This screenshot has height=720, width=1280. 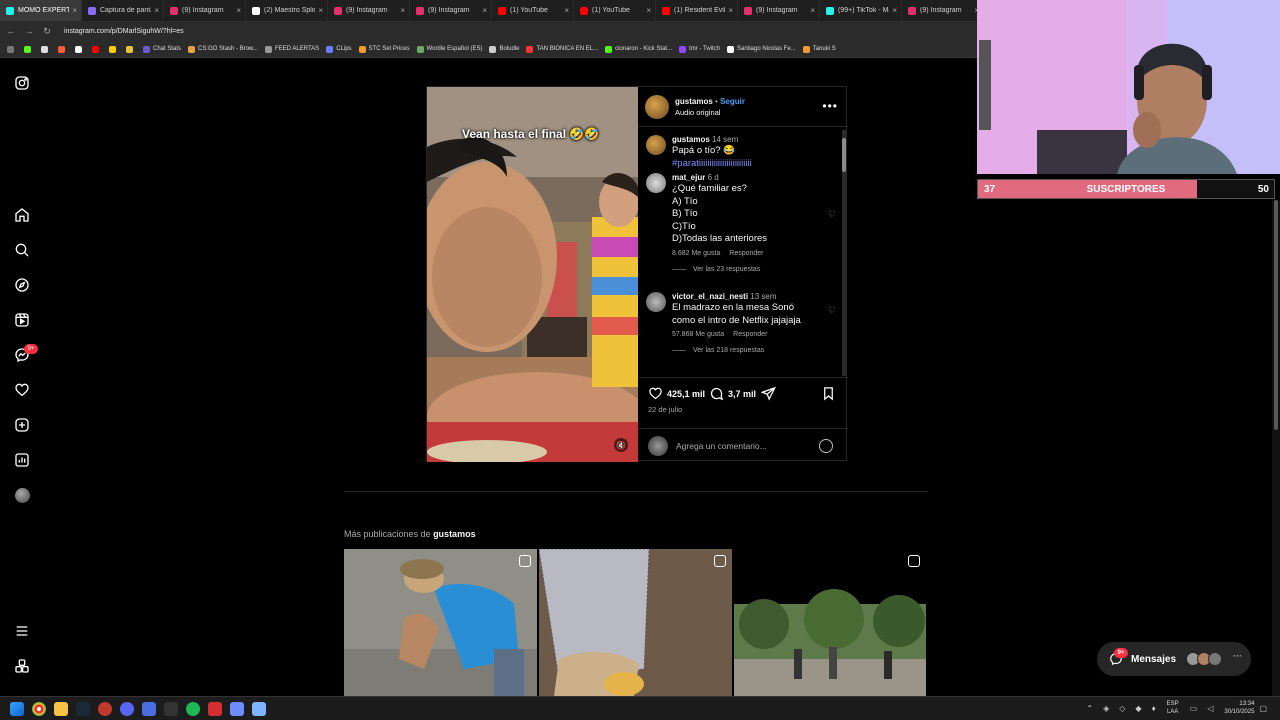 I want to click on discord-icon, so click(x=127, y=709).